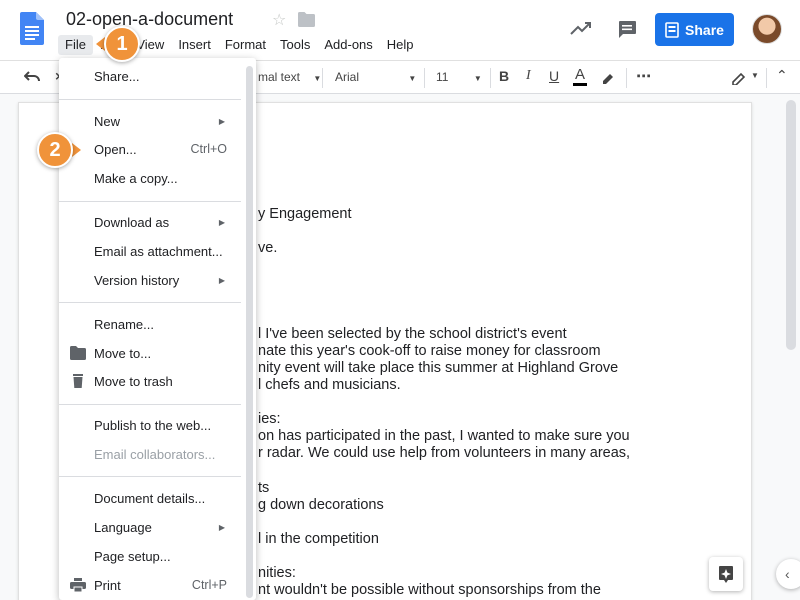  Describe the element at coordinates (643, 76) in the screenshot. I see `more-options-icon: ⋯` at that location.